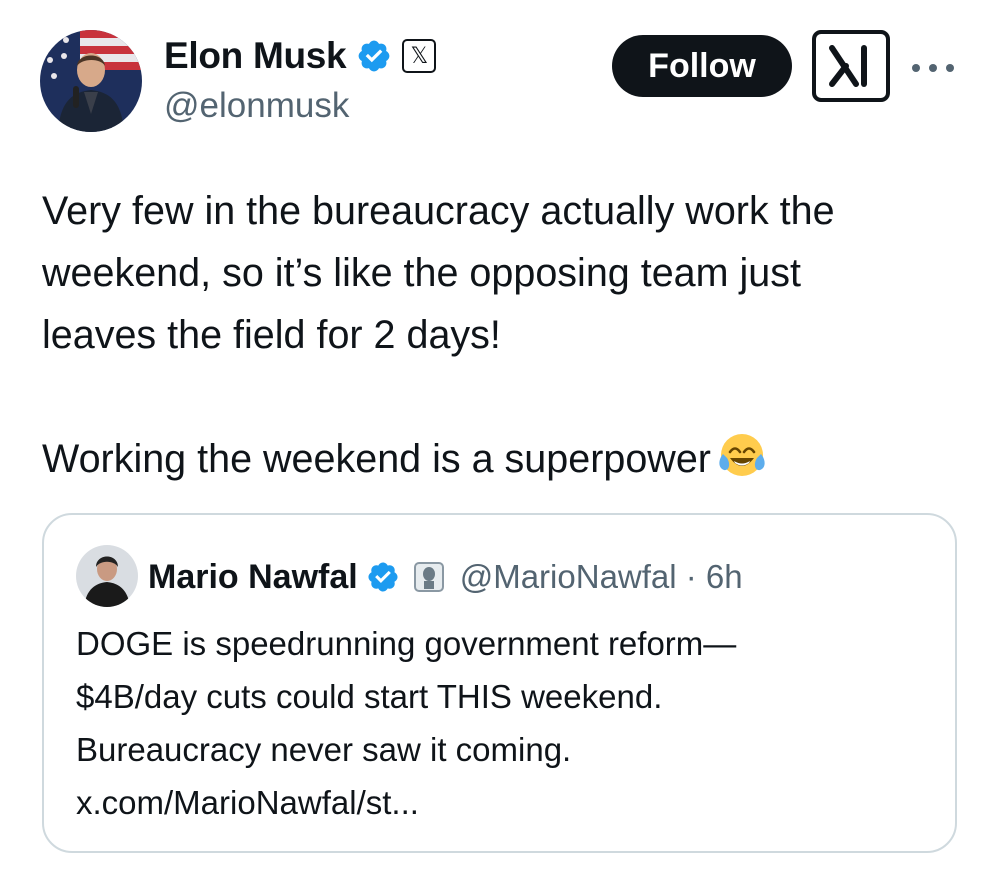 Image resolution: width=1000 pixels, height=874 pixels. What do you see at coordinates (428, 577) in the screenshot?
I see `affiliation-badge-icon` at bounding box center [428, 577].